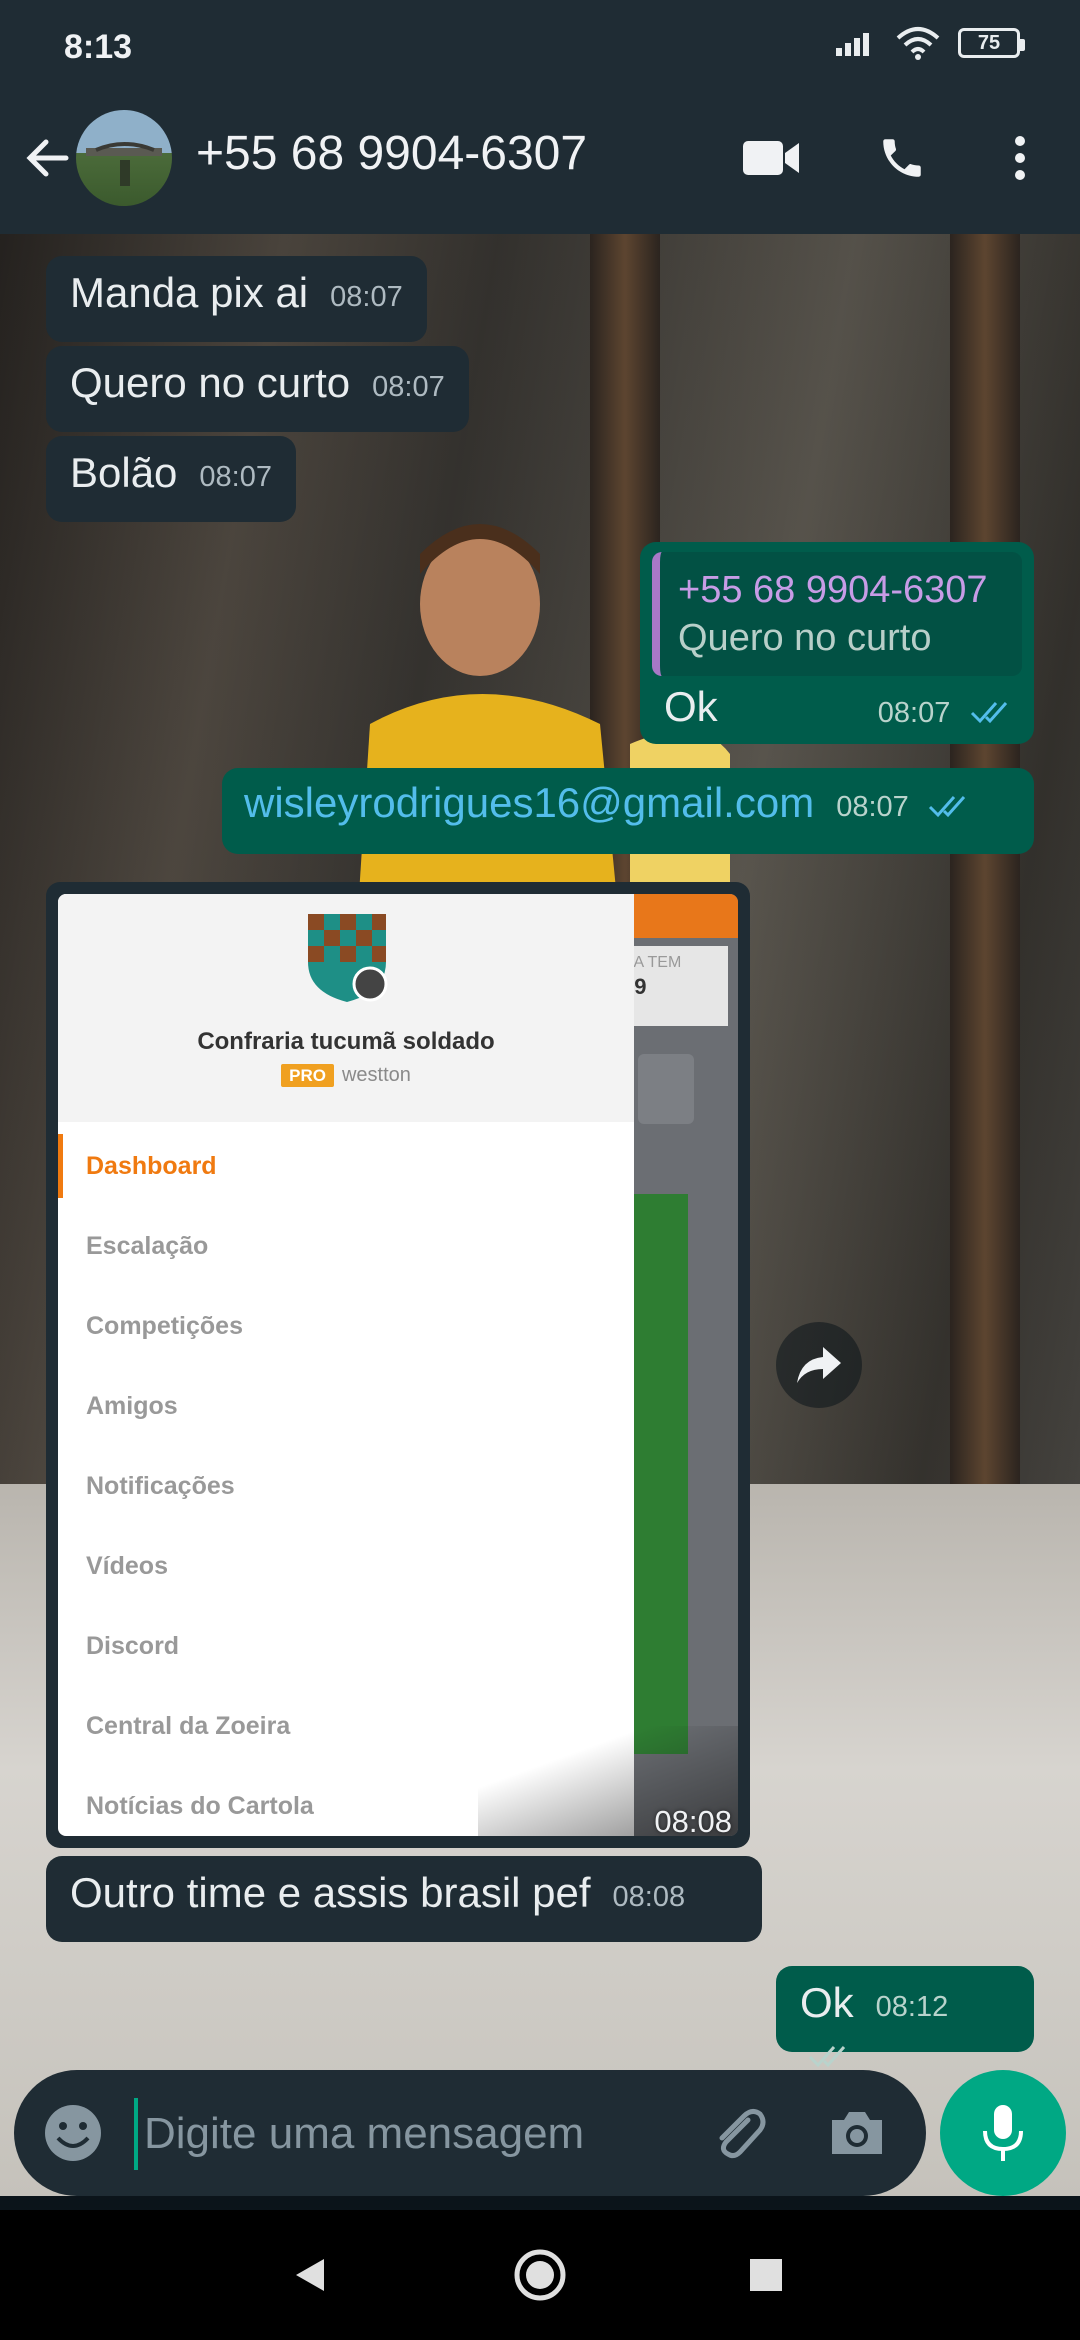 The image size is (1080, 2340). Describe the element at coordinates (391, 153) in the screenshot. I see `contact-name: +55 68 9904-6307` at that location.